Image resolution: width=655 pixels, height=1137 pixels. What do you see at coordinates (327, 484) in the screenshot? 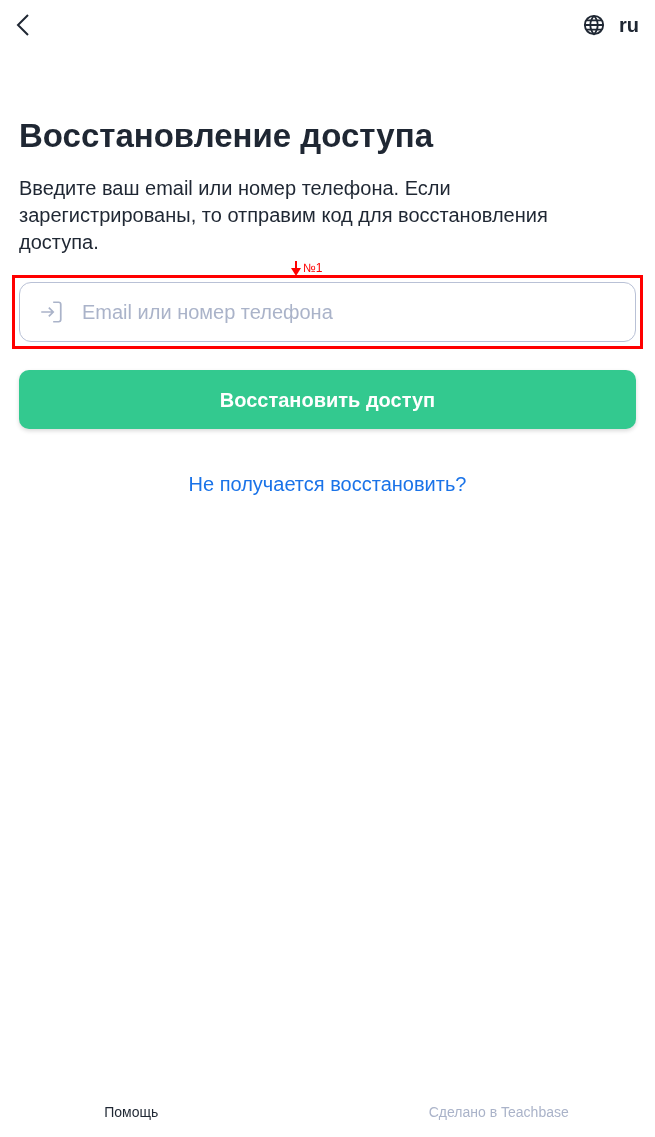
I see `cannot-restore-link: Не получается восстановить?` at bounding box center [327, 484].